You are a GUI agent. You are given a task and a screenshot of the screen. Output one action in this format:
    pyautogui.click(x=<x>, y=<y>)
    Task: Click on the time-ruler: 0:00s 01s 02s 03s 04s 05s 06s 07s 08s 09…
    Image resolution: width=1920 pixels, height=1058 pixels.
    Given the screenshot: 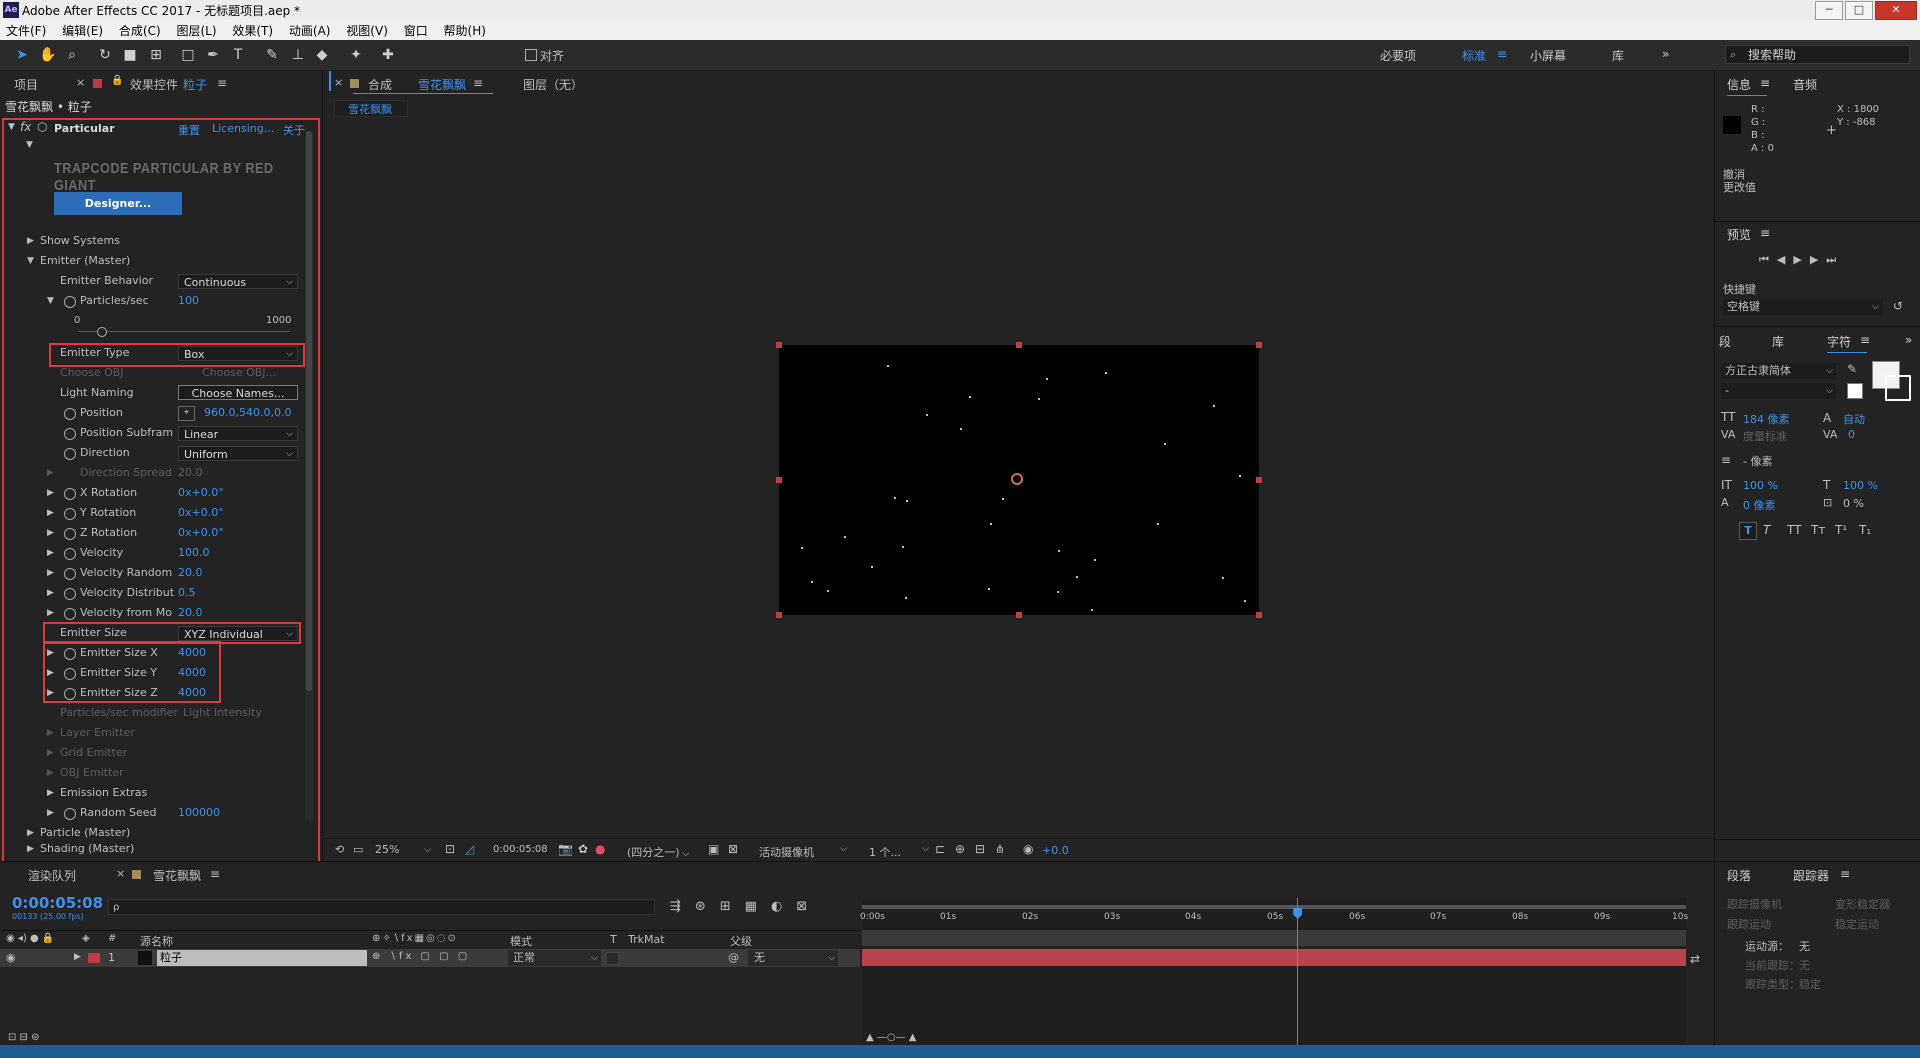 What is the action you would take?
    pyautogui.click(x=1274, y=920)
    